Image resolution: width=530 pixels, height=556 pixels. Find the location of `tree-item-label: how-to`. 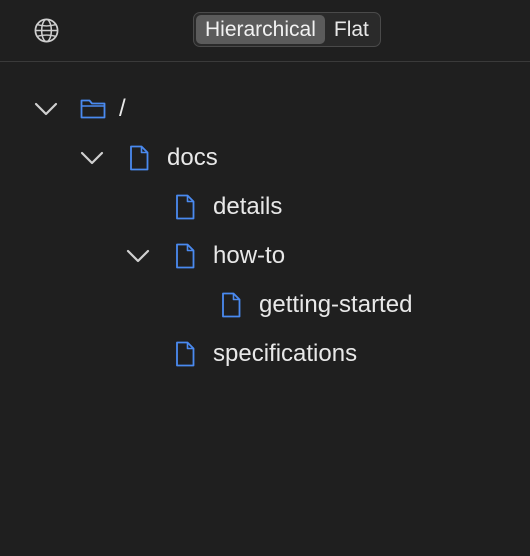

tree-item-label: how-to is located at coordinates (249, 255).